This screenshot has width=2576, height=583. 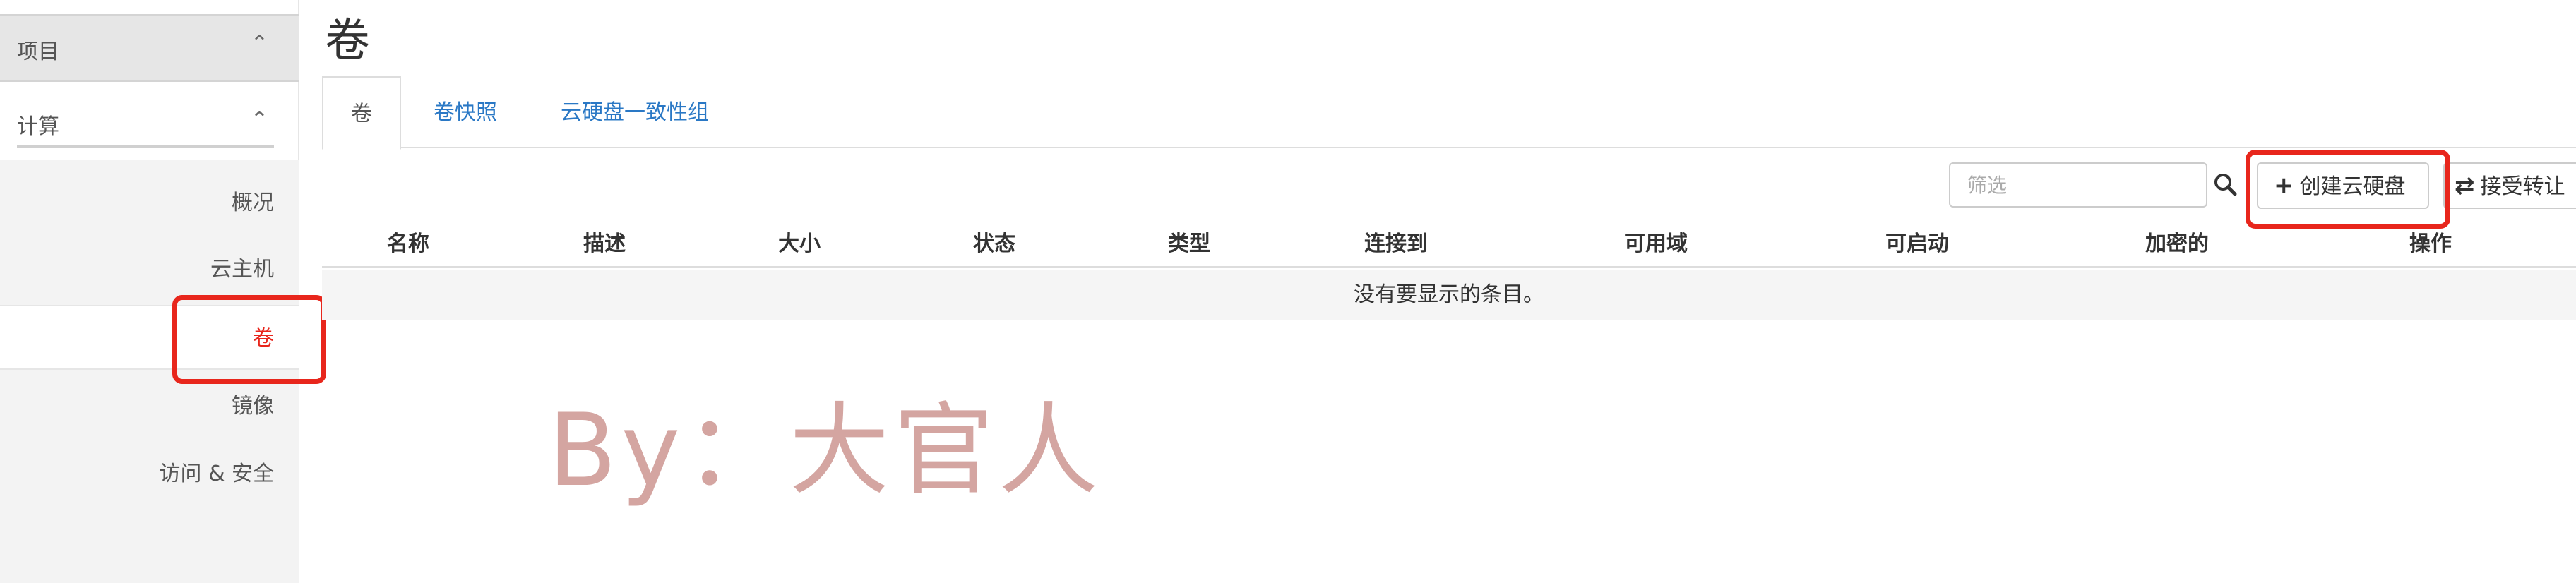 What do you see at coordinates (249, 339) in the screenshot?
I see `sidebar-highlight-box` at bounding box center [249, 339].